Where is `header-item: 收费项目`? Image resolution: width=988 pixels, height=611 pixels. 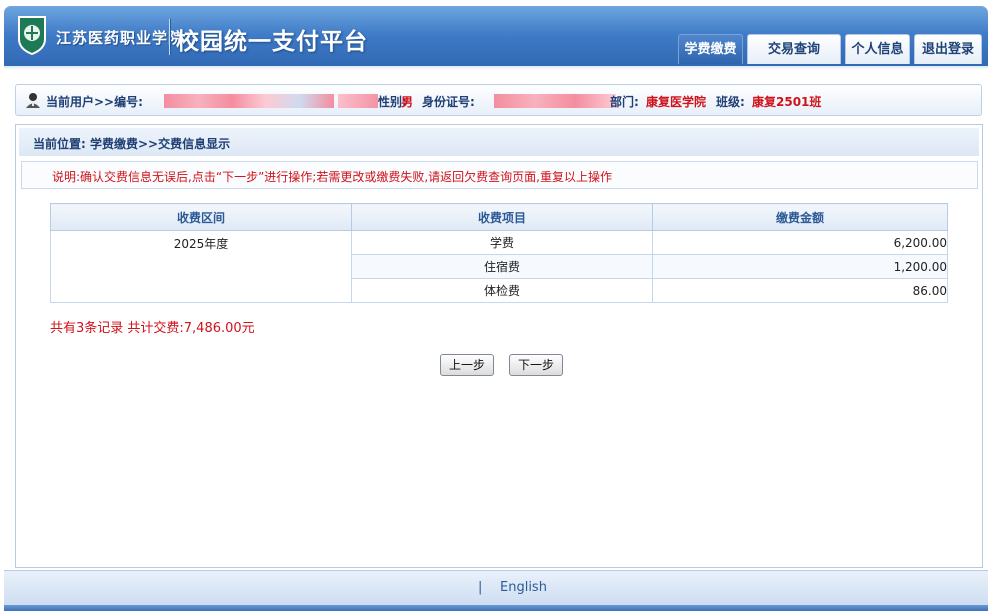 header-item: 收费项目 is located at coordinates (502, 217).